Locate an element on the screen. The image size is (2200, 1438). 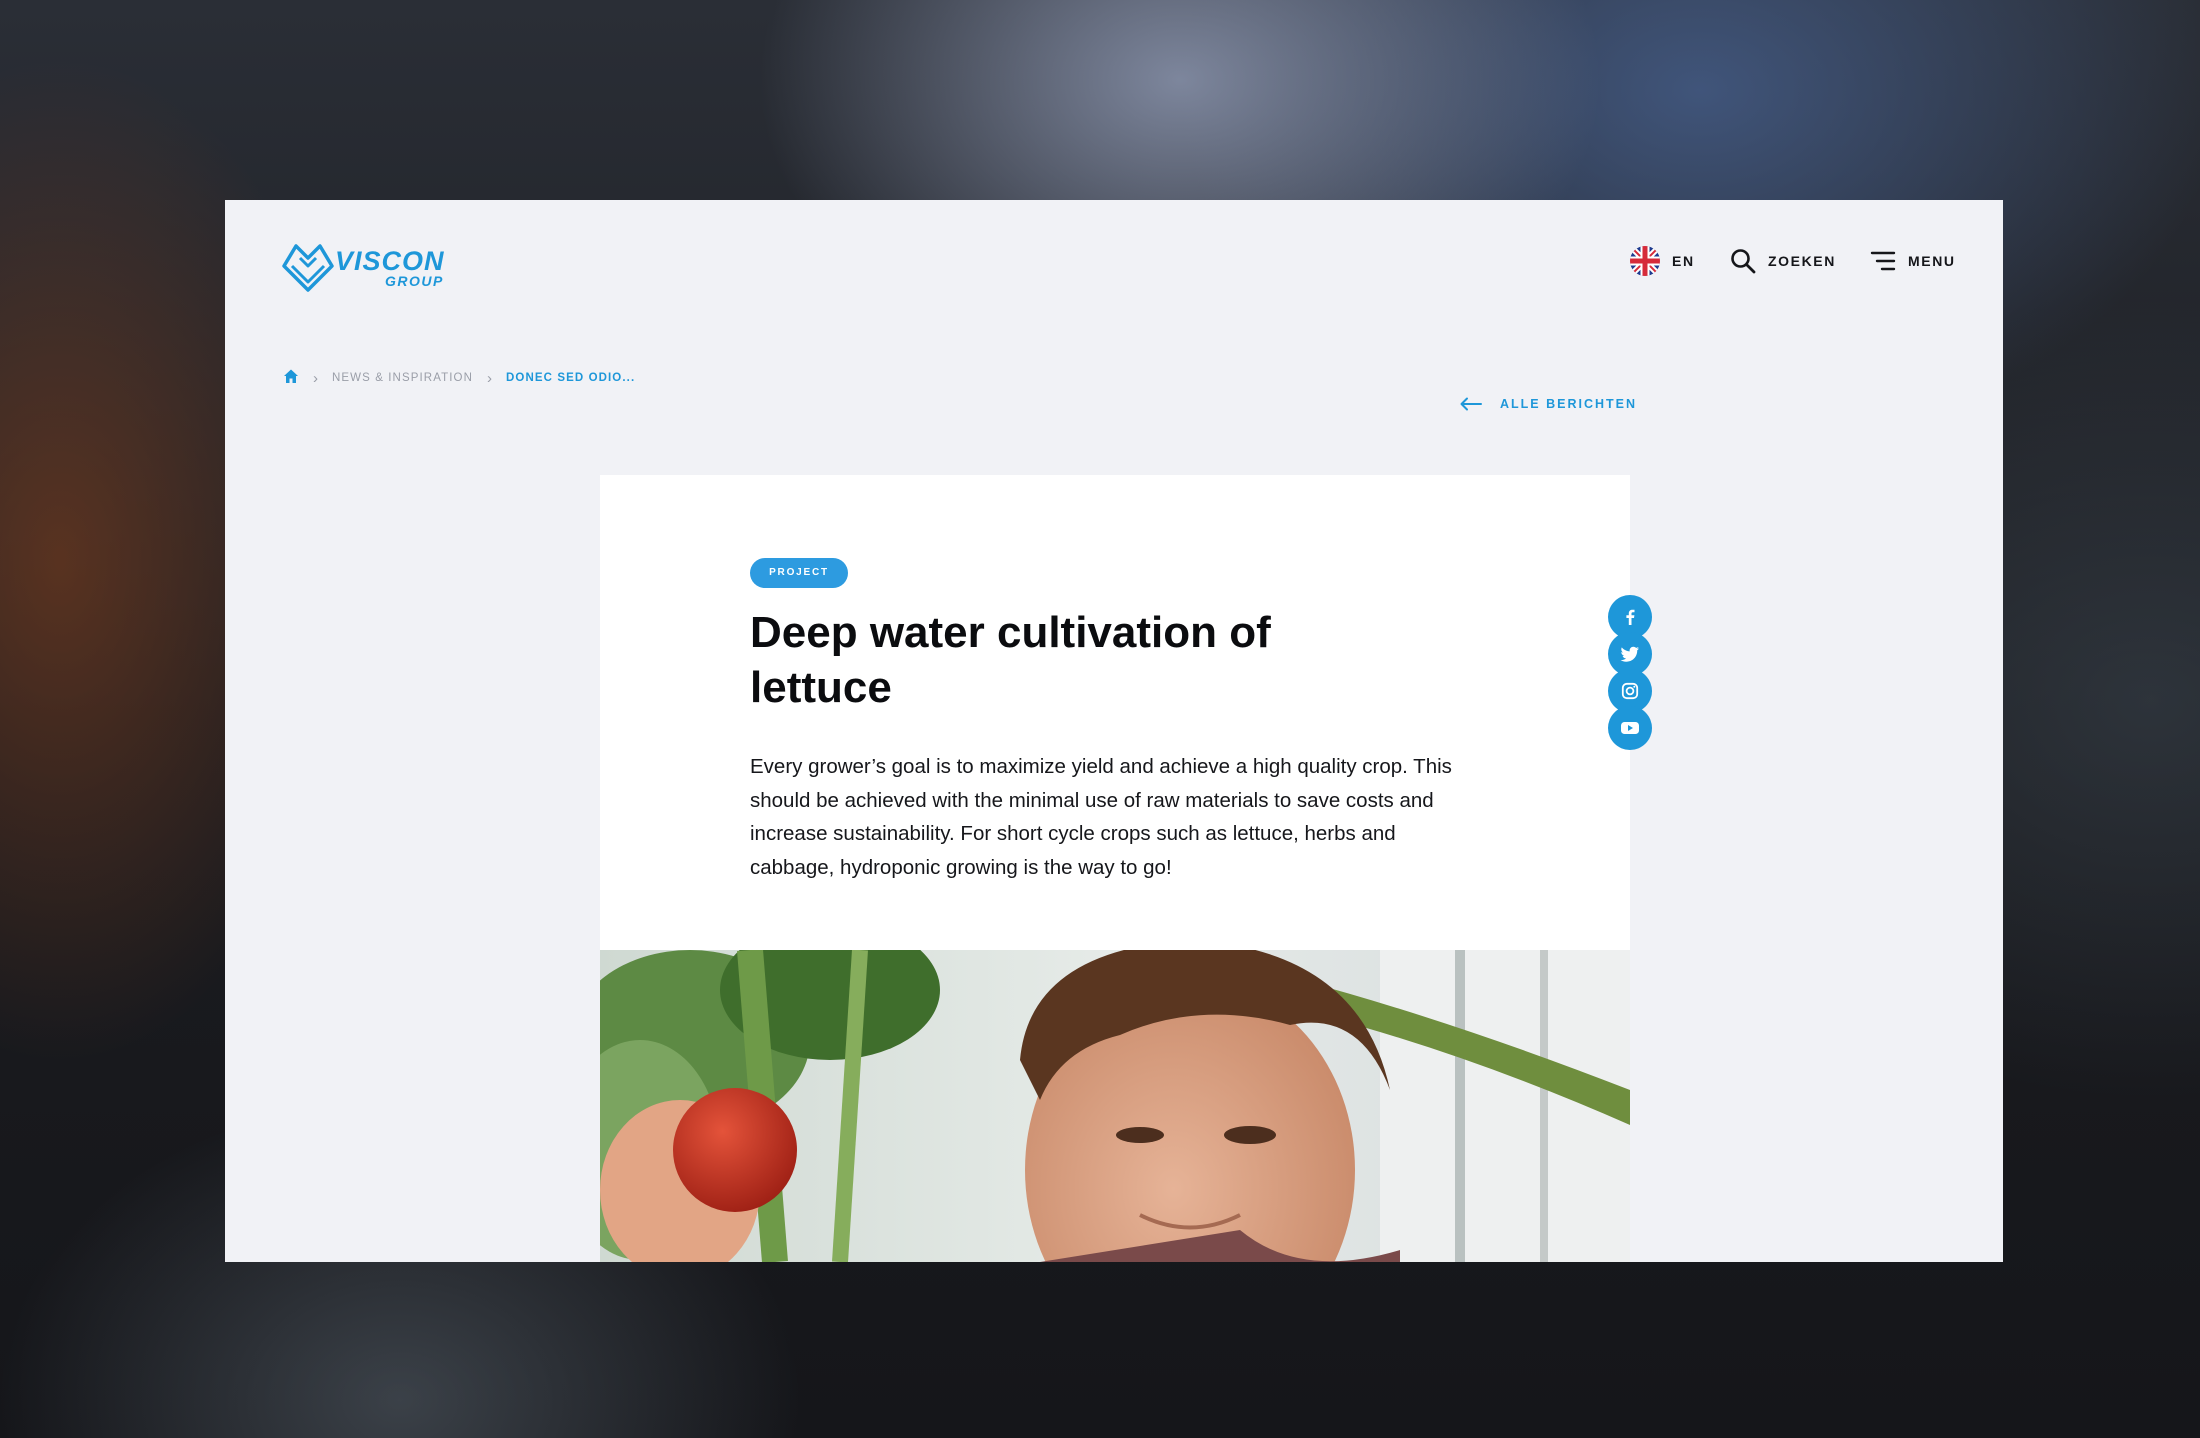
menu-label: MENU is located at coordinates (1932, 261).